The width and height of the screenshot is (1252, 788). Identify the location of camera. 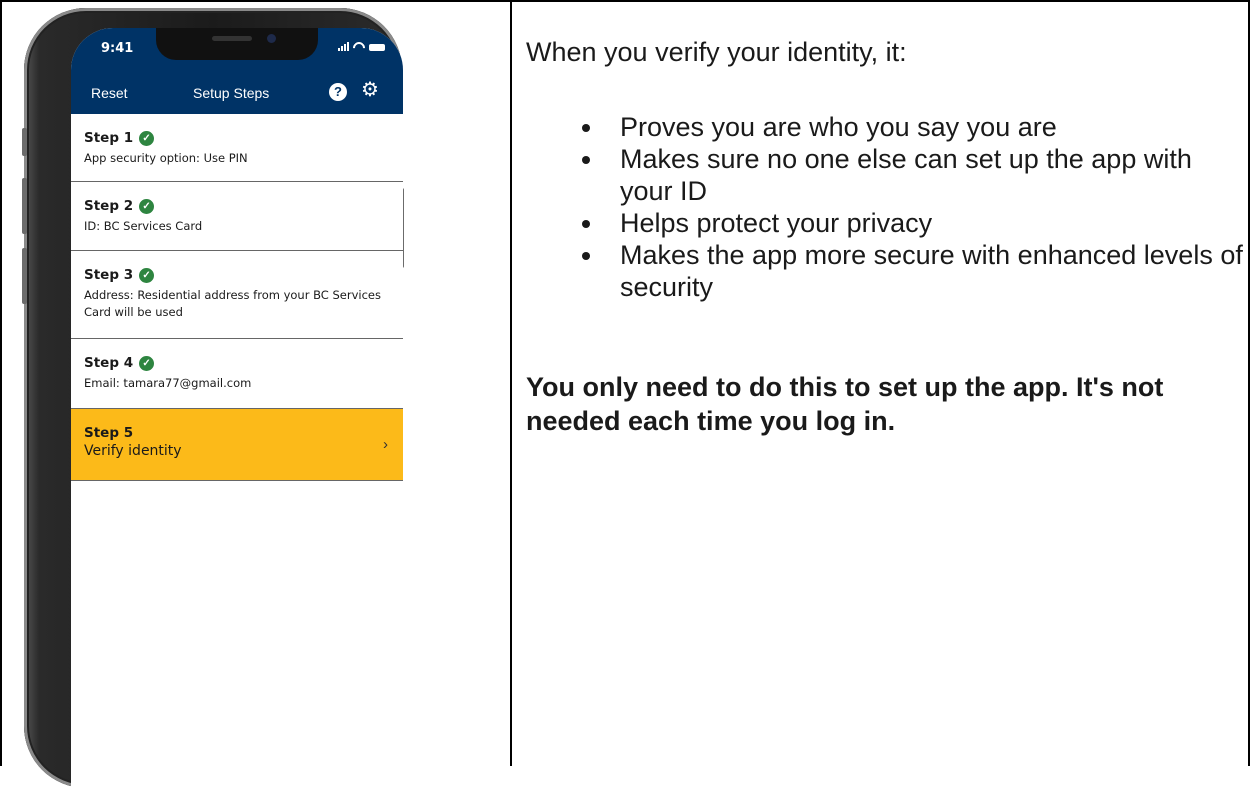
(271, 38).